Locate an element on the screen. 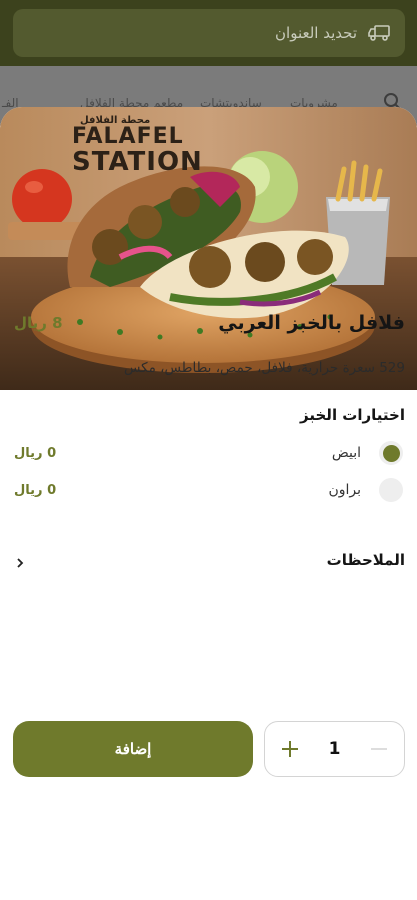 Image resolution: width=417 pixels, height=900 pixels. option-label: براون is located at coordinates (344, 490).